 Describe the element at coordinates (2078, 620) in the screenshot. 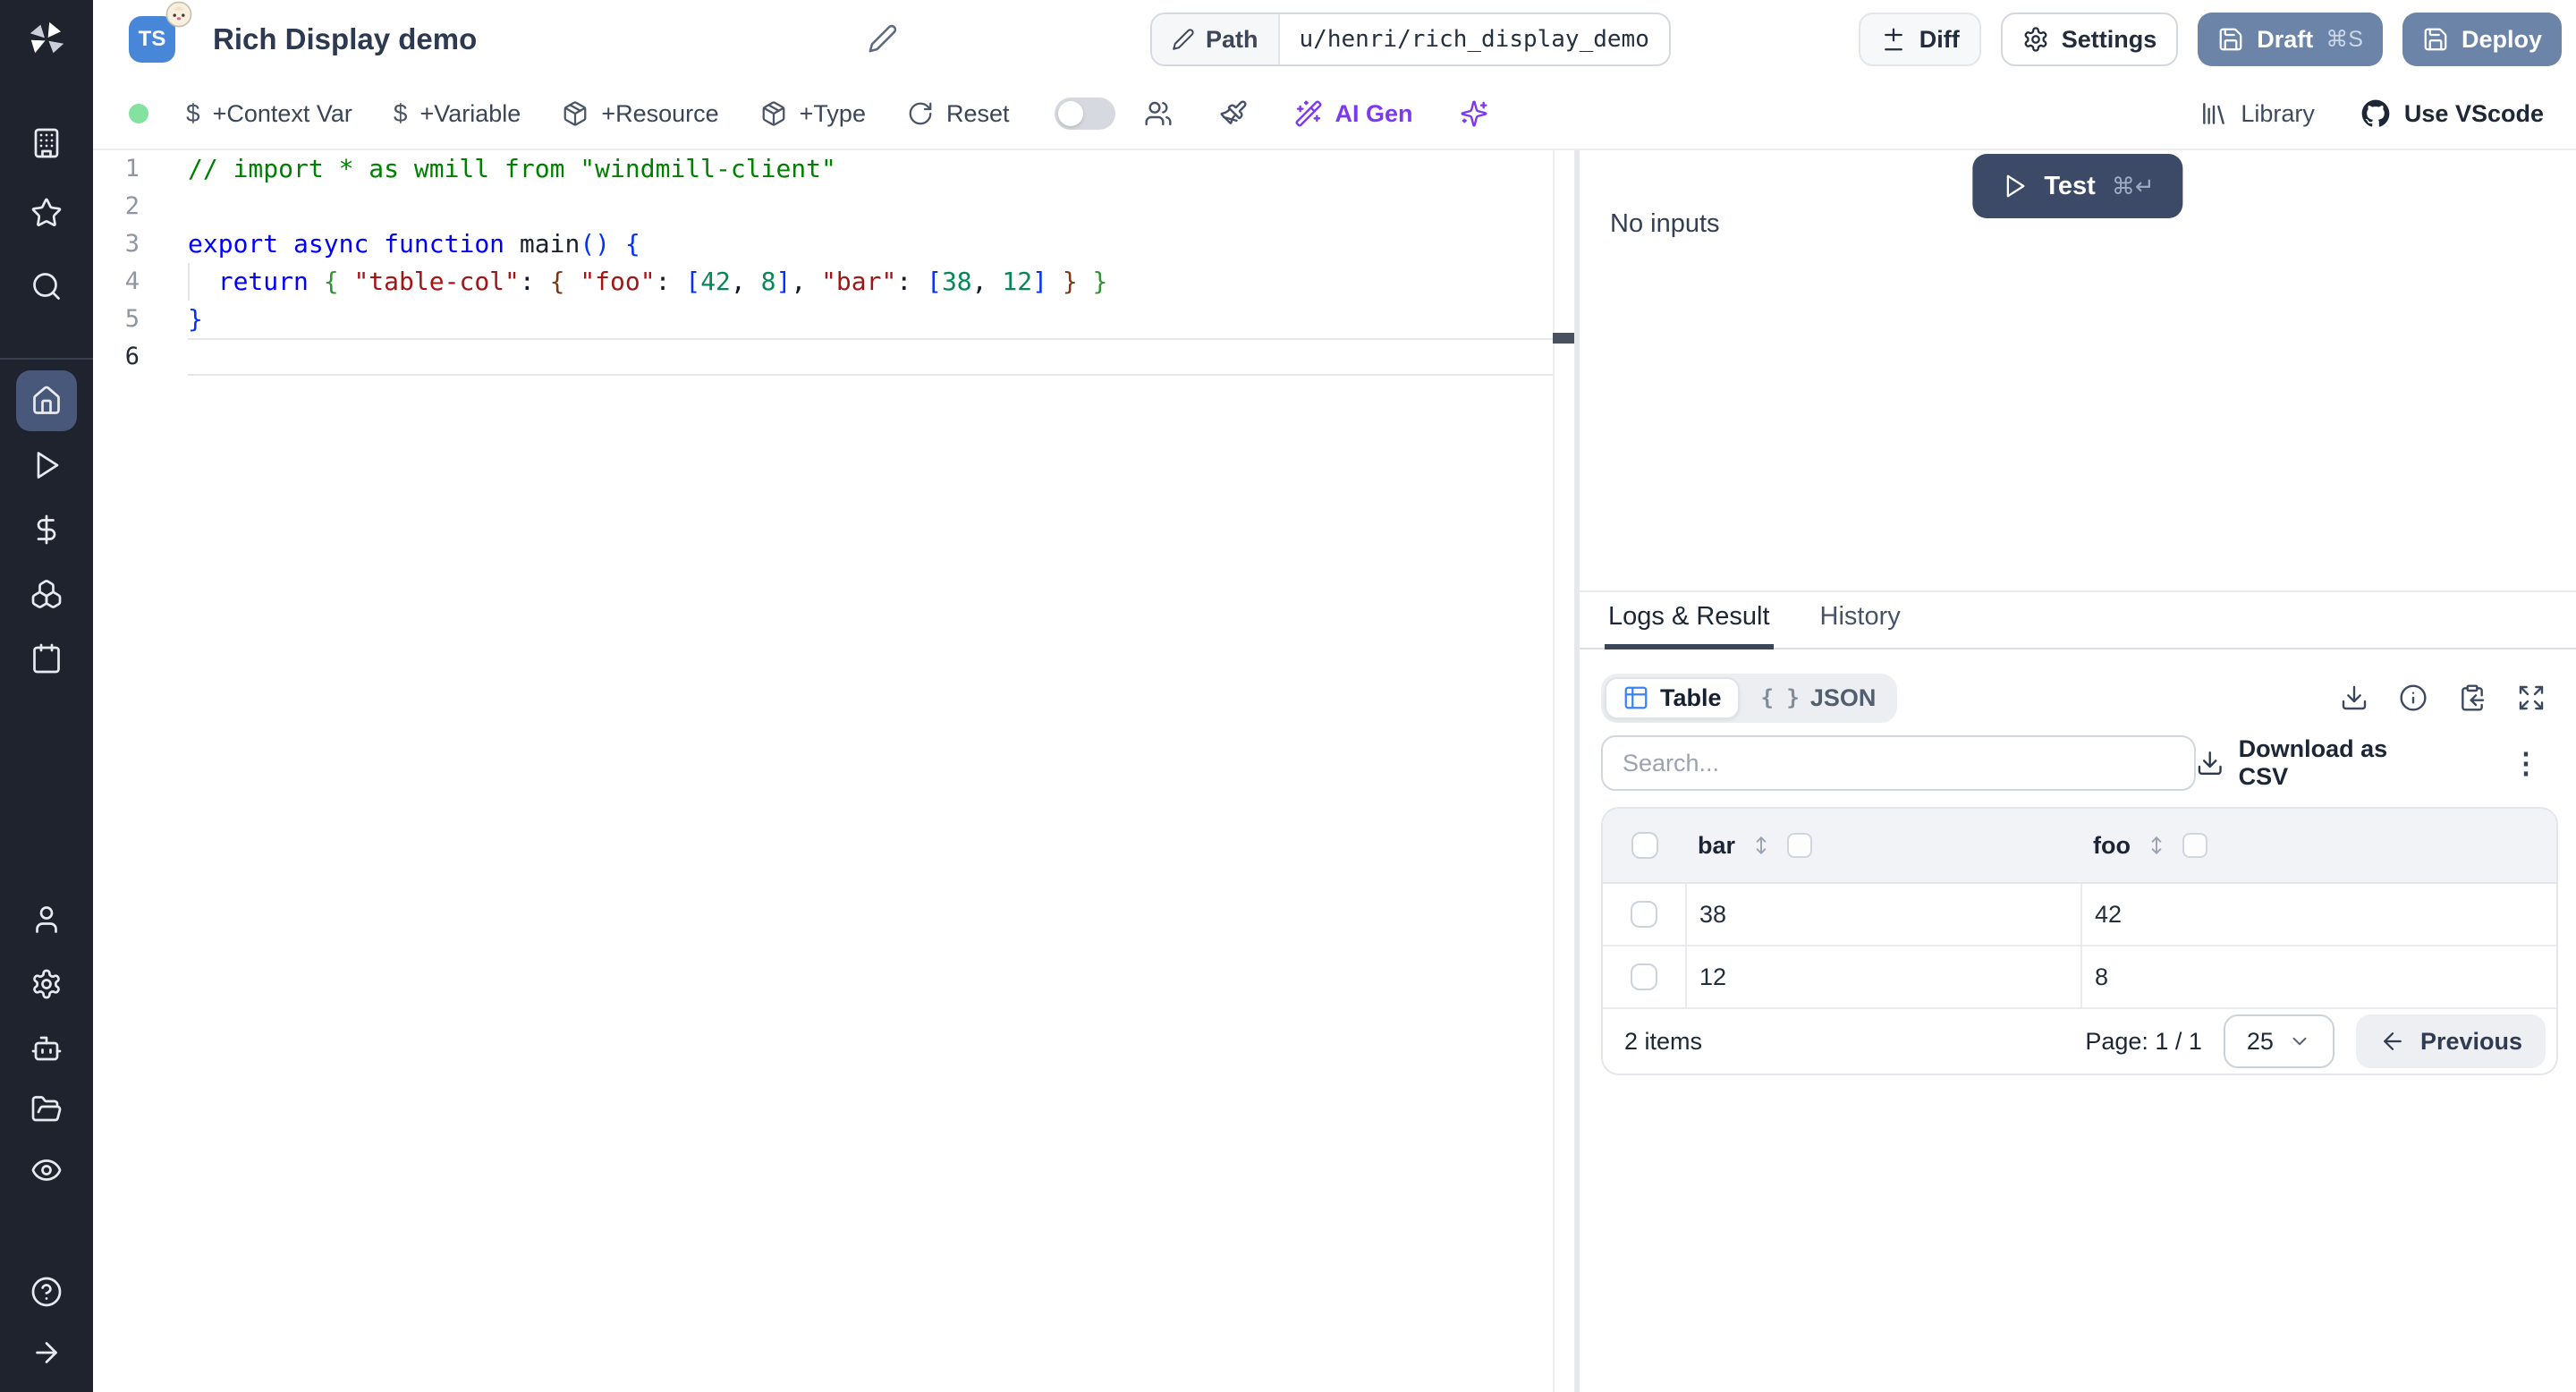

I see `result-tabs: Logs & Result History` at that location.